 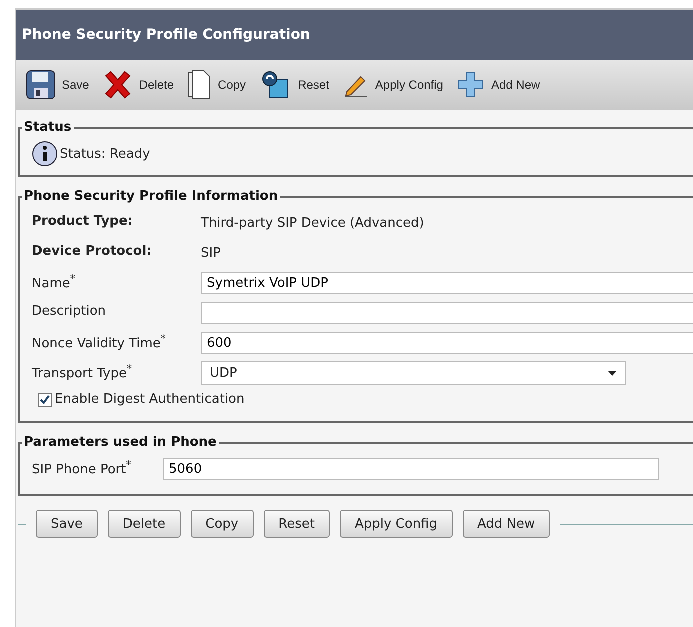 I want to click on checkbox, so click(x=45, y=399).